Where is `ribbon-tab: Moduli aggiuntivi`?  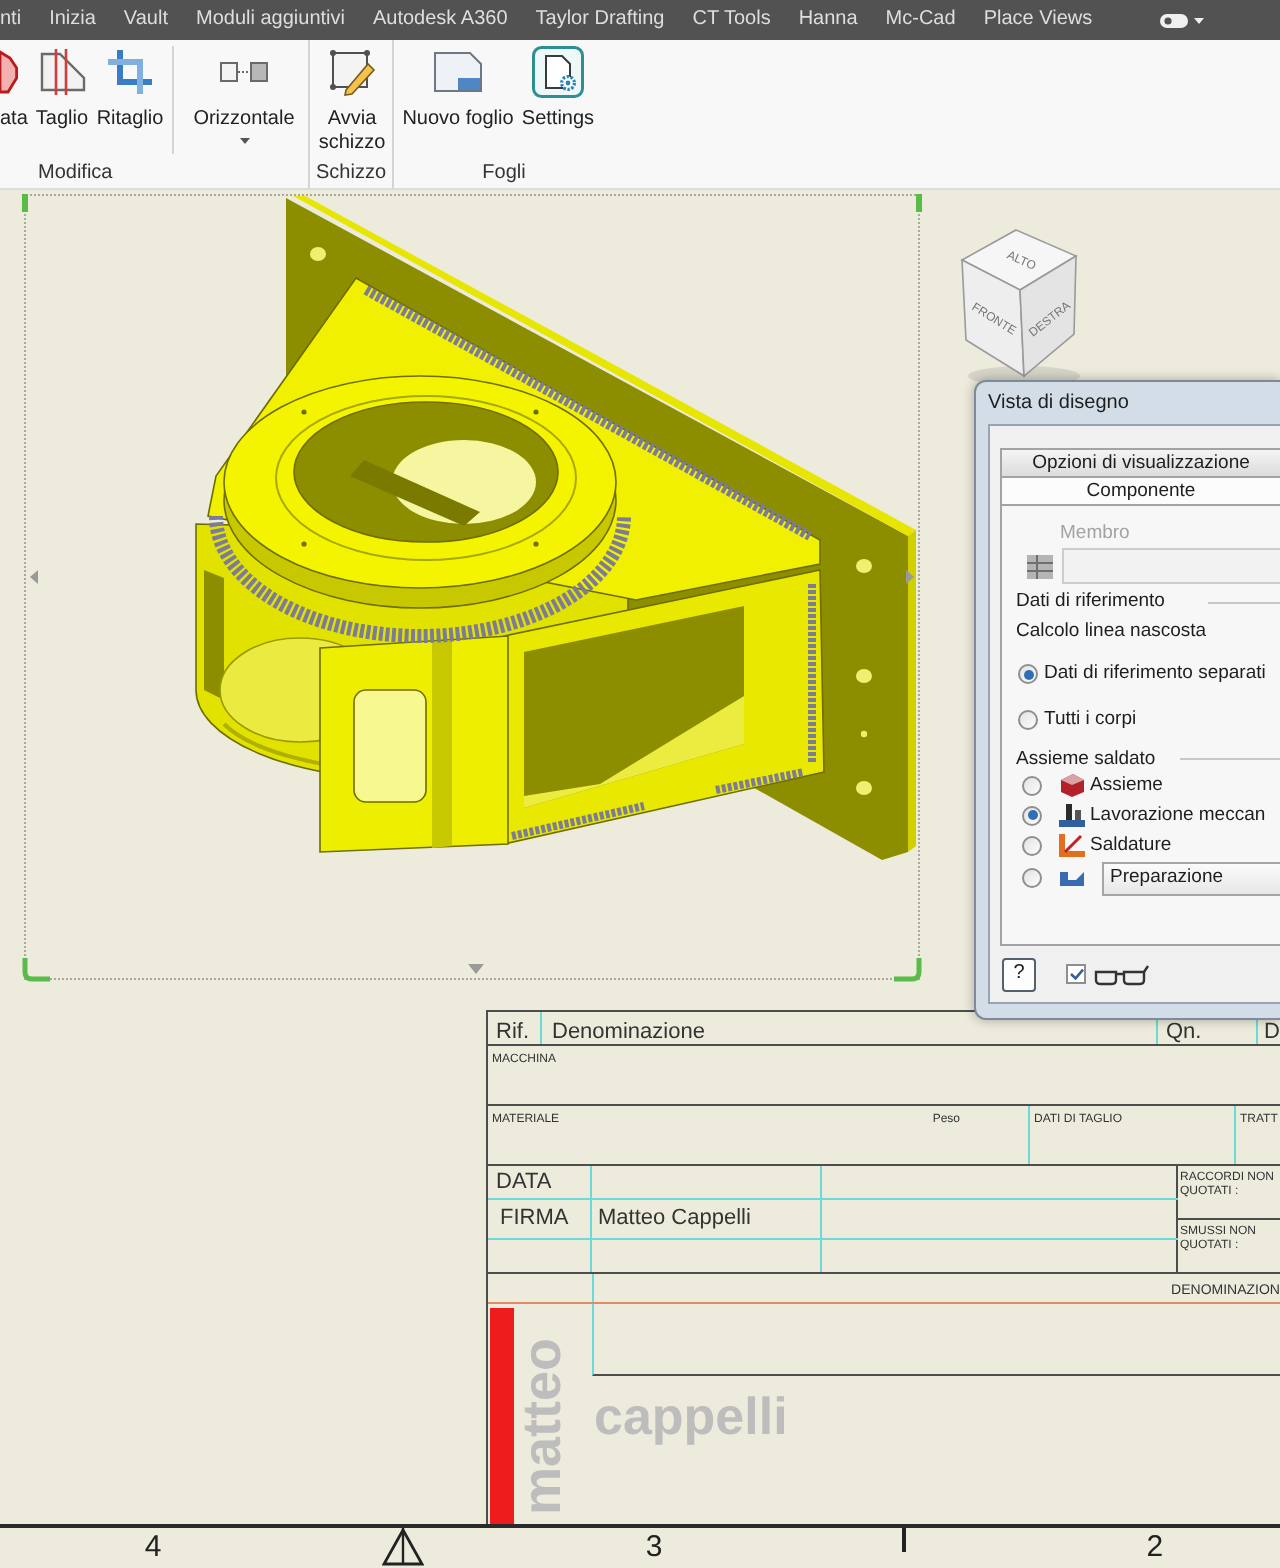
ribbon-tab: Moduli aggiuntivi is located at coordinates (270, 20).